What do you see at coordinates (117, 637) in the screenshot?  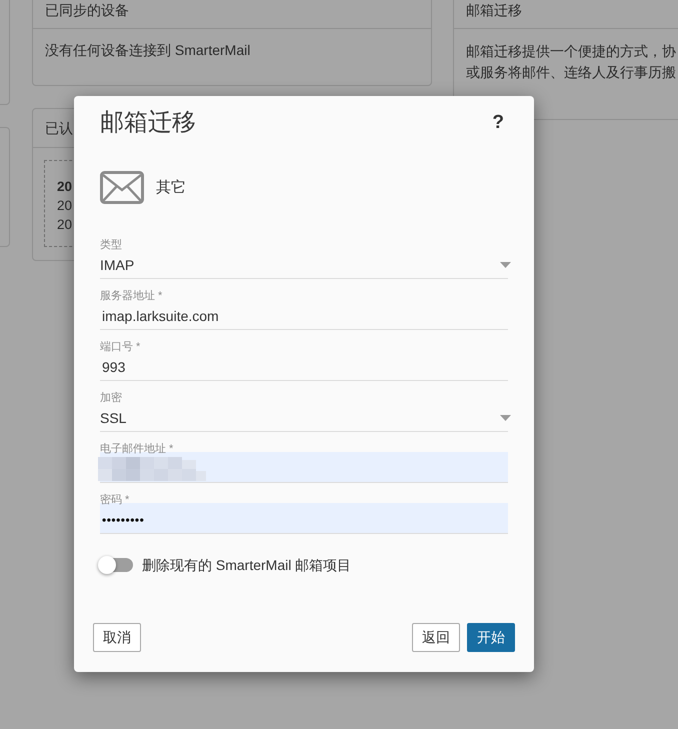 I see `dialog-button: 取消` at bounding box center [117, 637].